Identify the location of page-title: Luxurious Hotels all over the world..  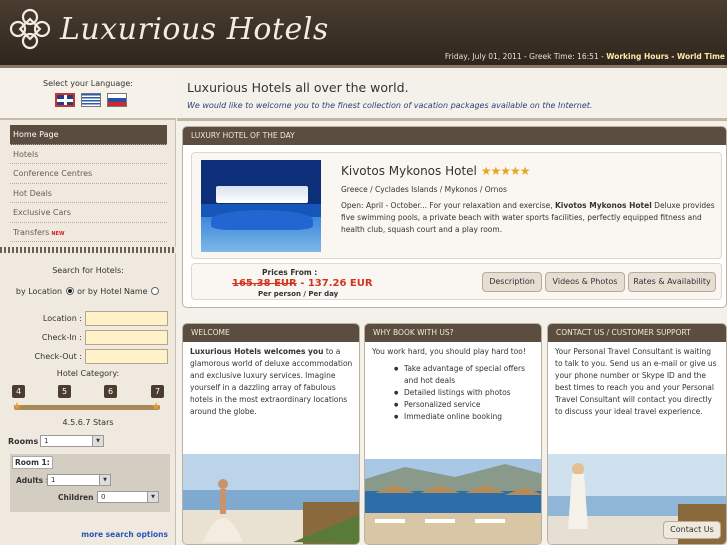
(298, 87).